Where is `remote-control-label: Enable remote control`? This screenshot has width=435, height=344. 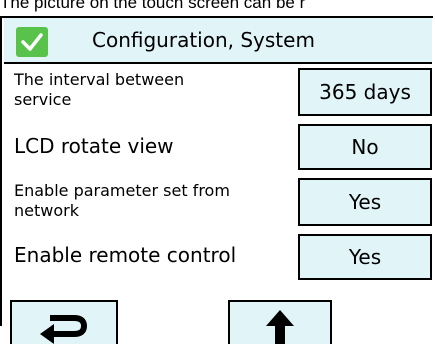 remote-control-label: Enable remote control is located at coordinates (125, 255).